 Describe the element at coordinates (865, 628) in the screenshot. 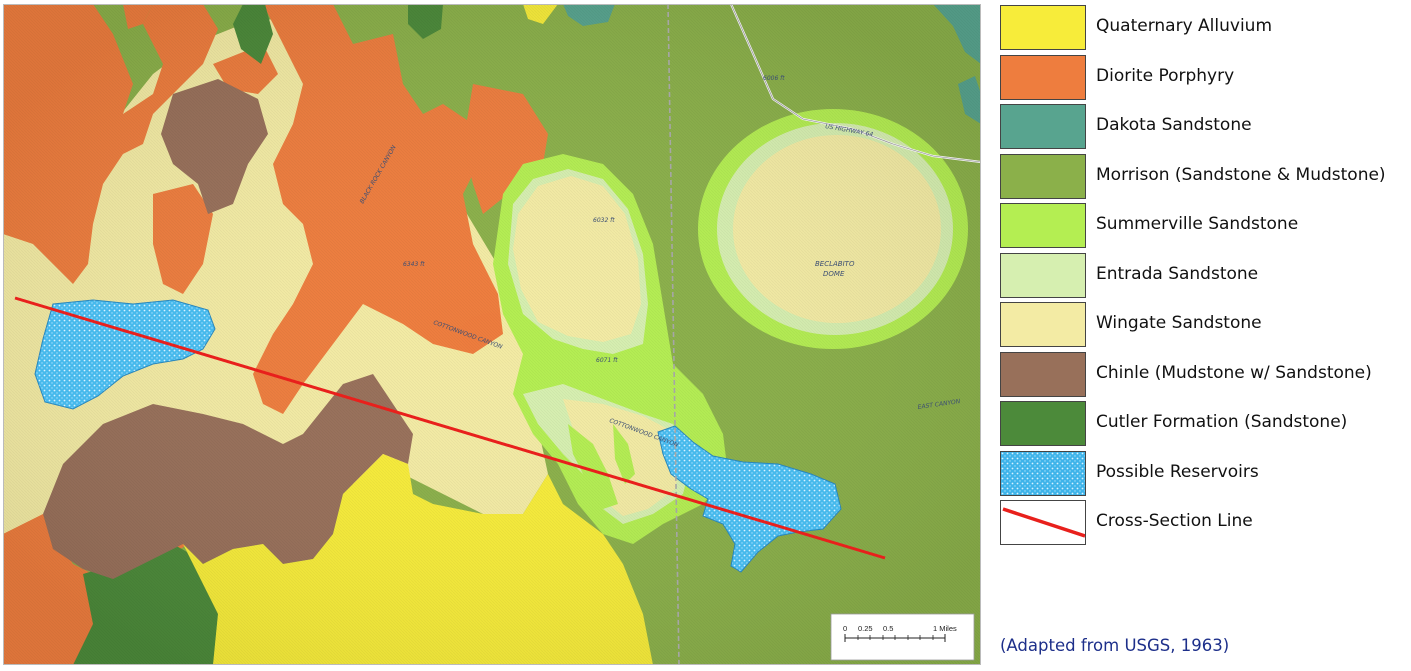

I see `scale-tick-label: 0.25` at that location.